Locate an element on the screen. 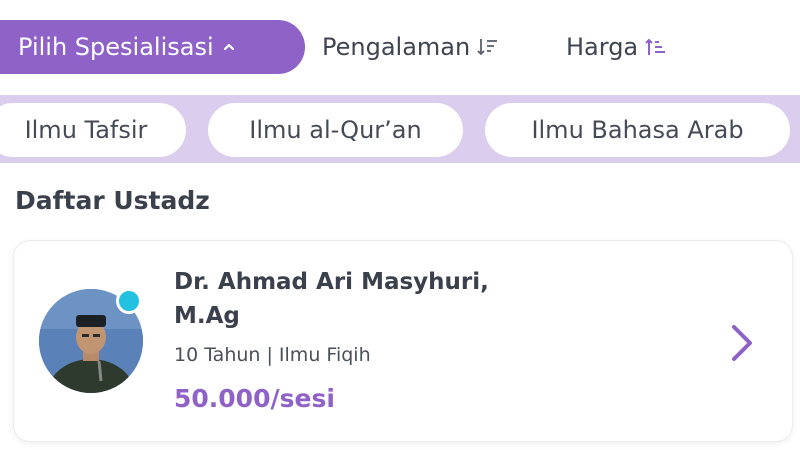  specialization-label: Pilih Spesialisasi is located at coordinates (116, 47).